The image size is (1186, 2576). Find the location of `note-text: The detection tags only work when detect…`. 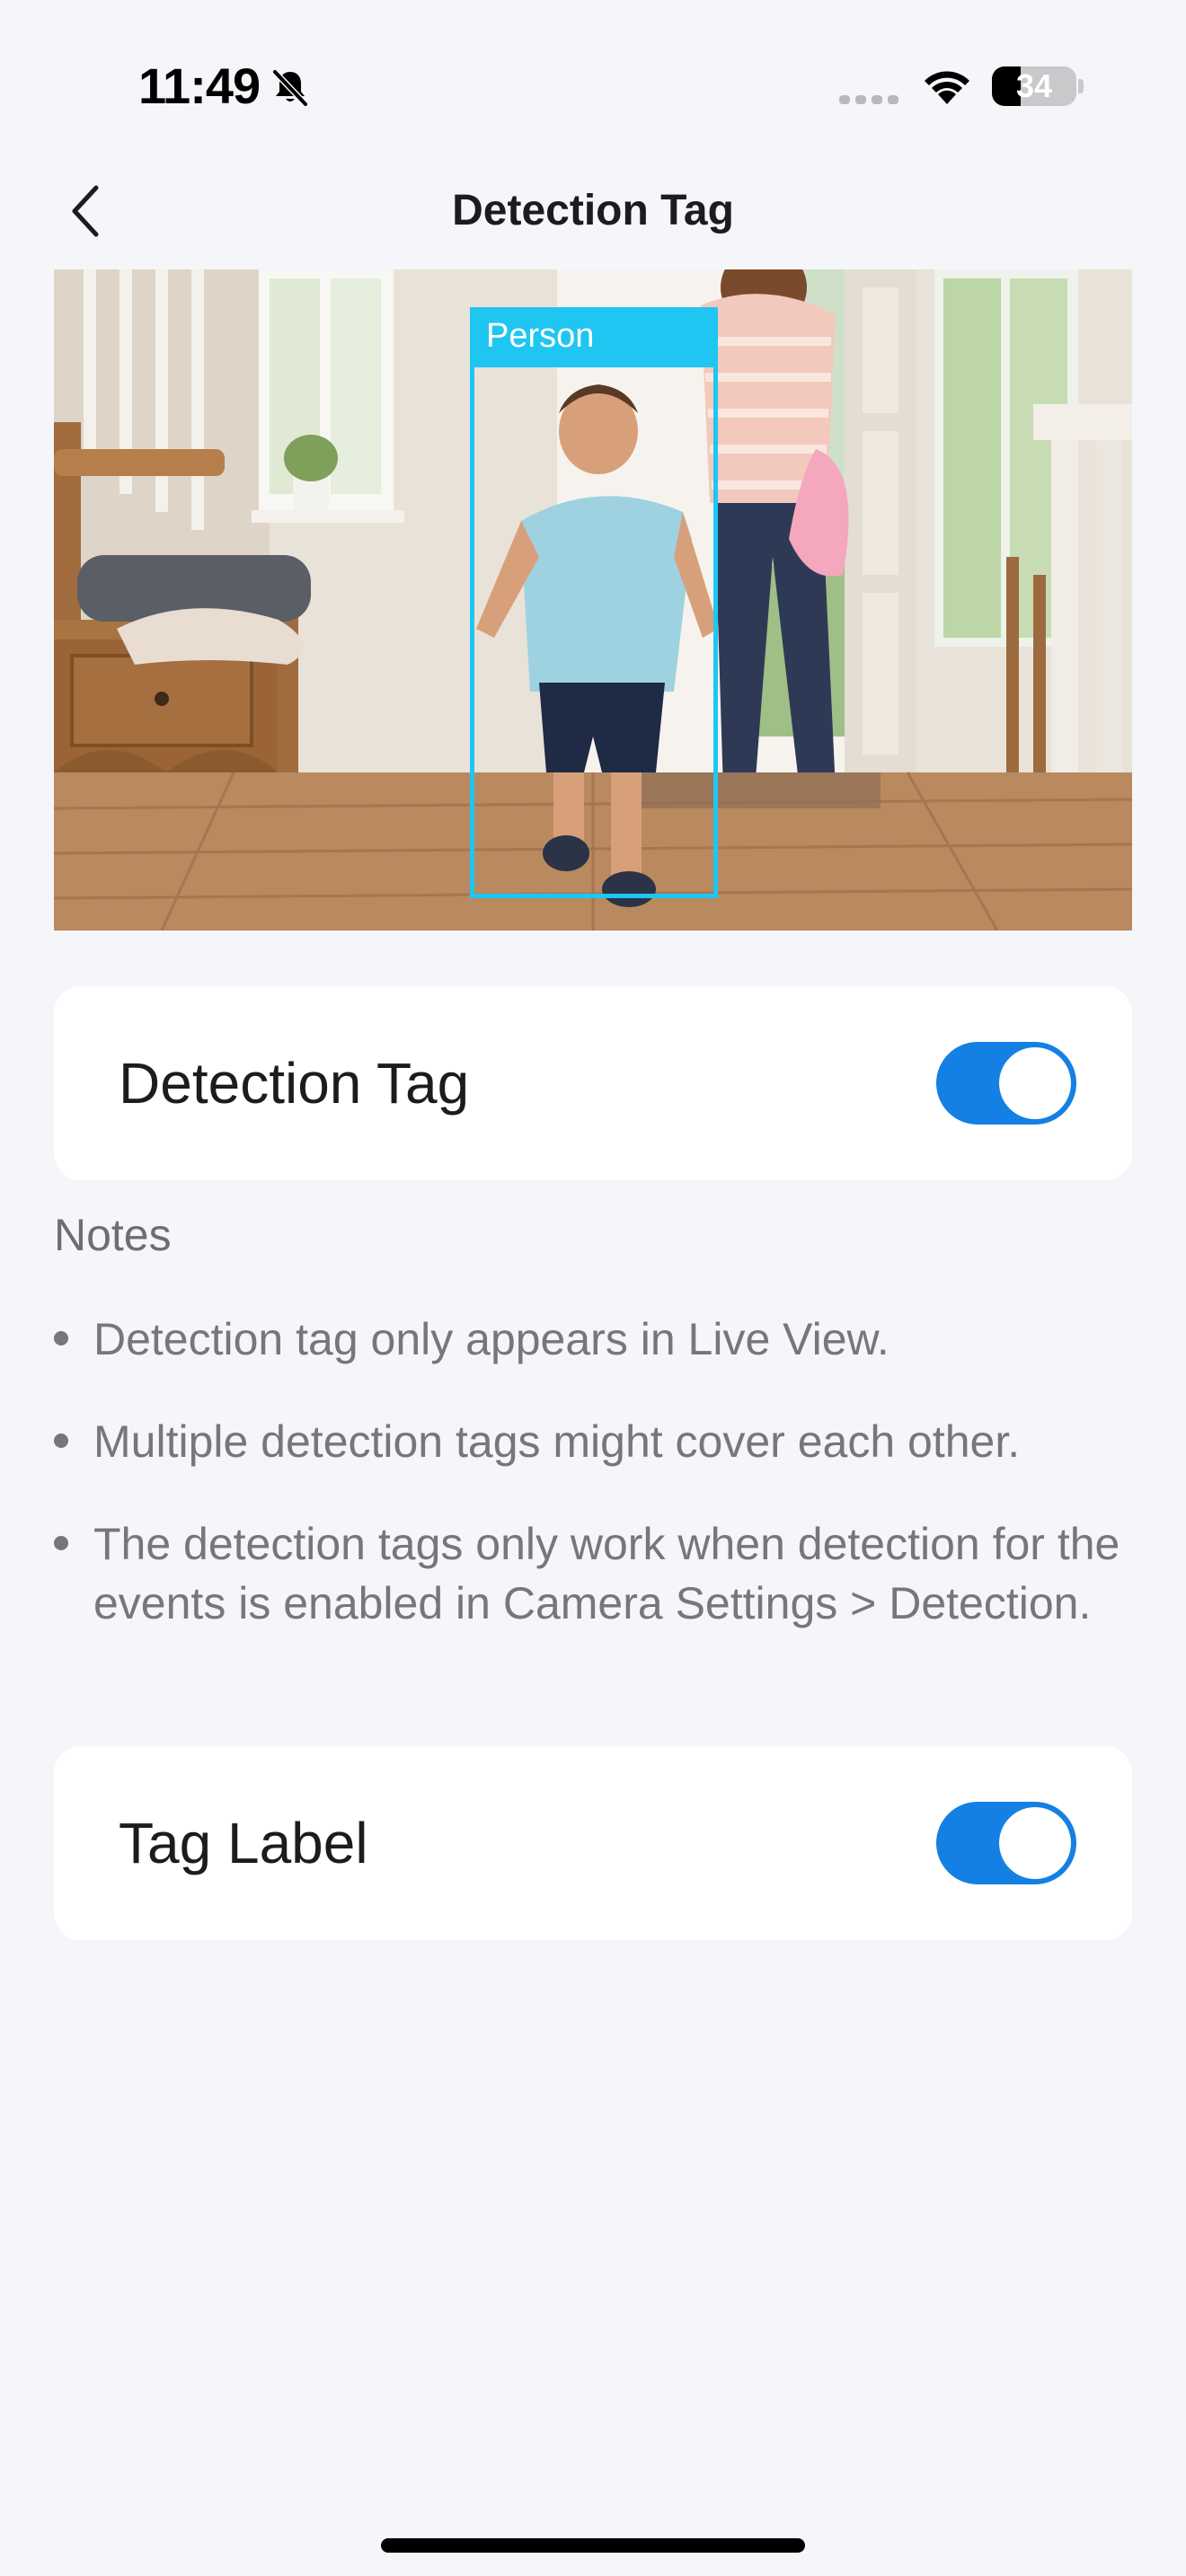

note-text: The detection tags only work when detect… is located at coordinates (606, 1573).